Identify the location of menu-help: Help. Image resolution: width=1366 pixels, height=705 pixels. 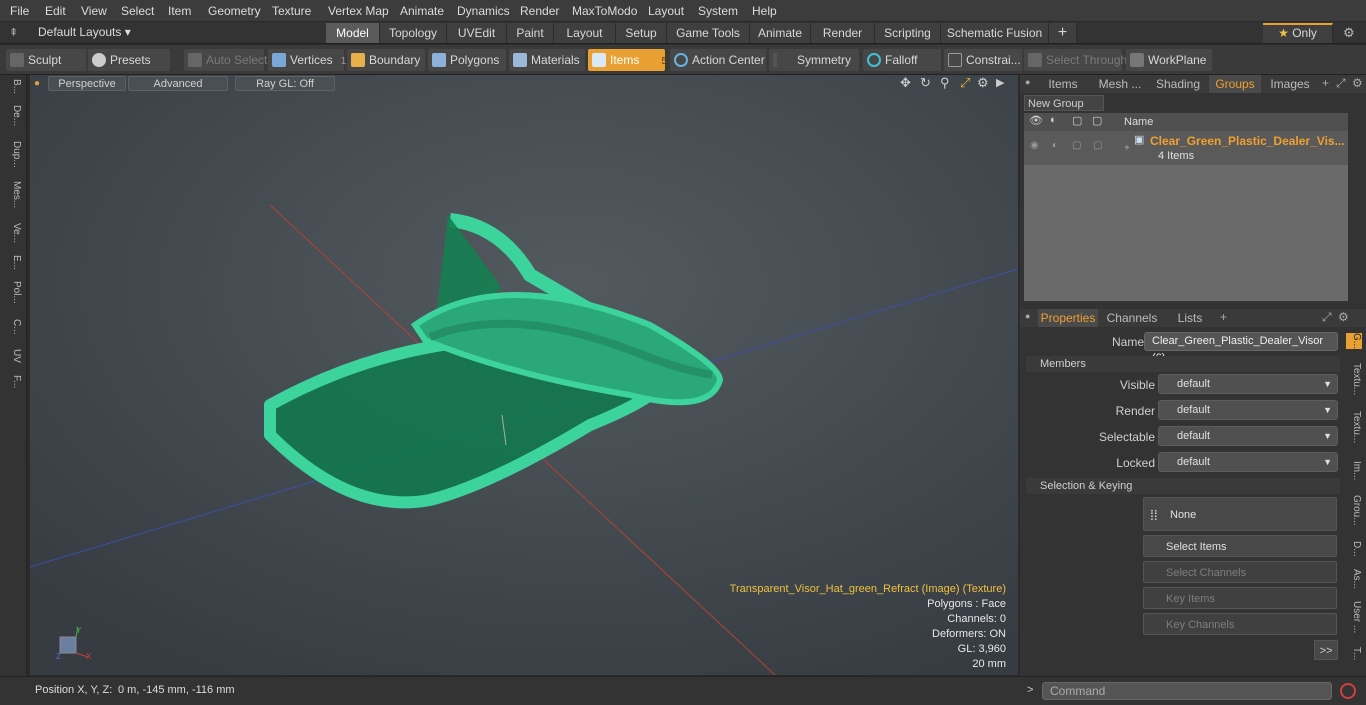
(764, 11).